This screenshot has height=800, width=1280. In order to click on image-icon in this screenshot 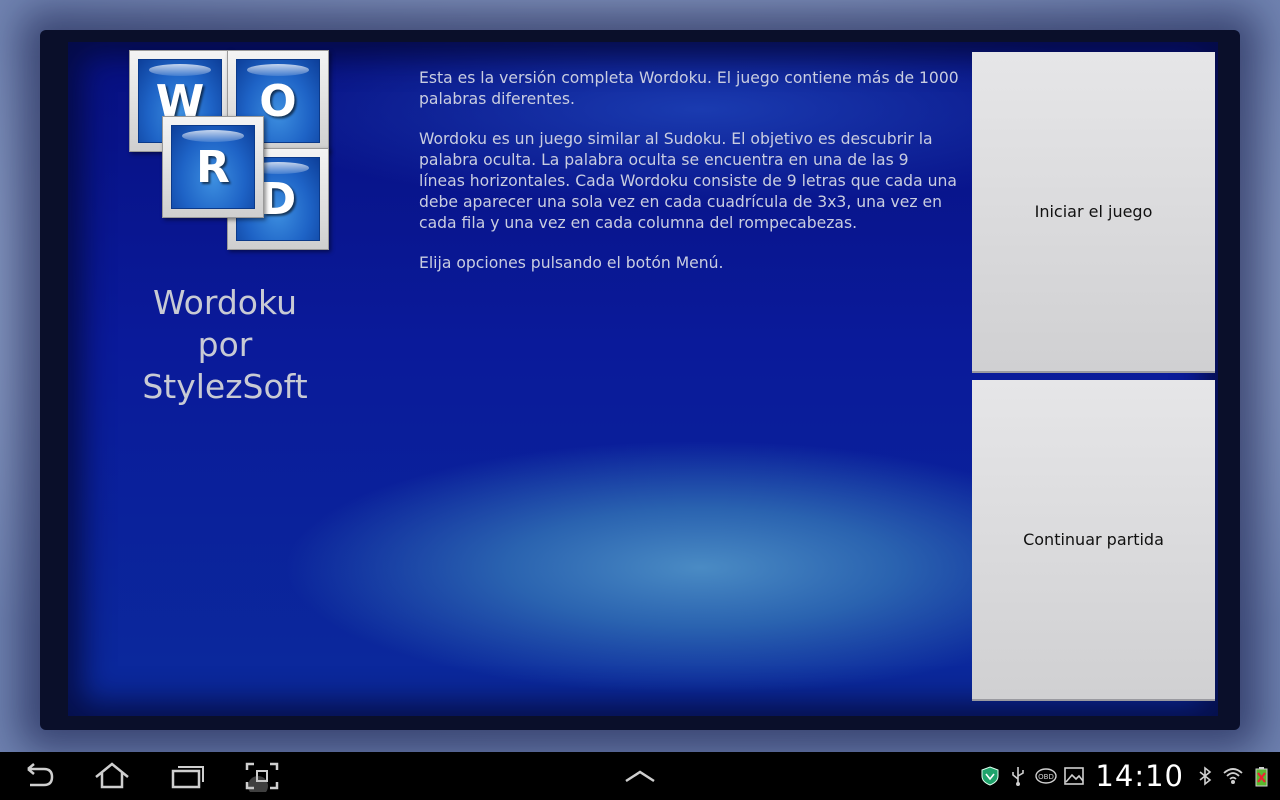, I will do `click(1074, 776)`.